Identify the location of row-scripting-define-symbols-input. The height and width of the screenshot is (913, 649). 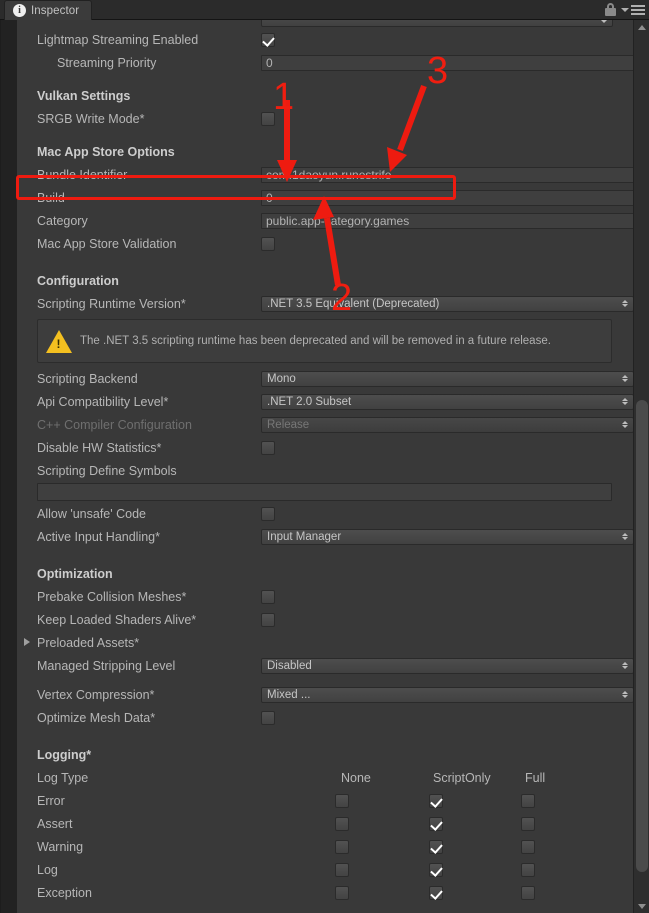
(325, 492).